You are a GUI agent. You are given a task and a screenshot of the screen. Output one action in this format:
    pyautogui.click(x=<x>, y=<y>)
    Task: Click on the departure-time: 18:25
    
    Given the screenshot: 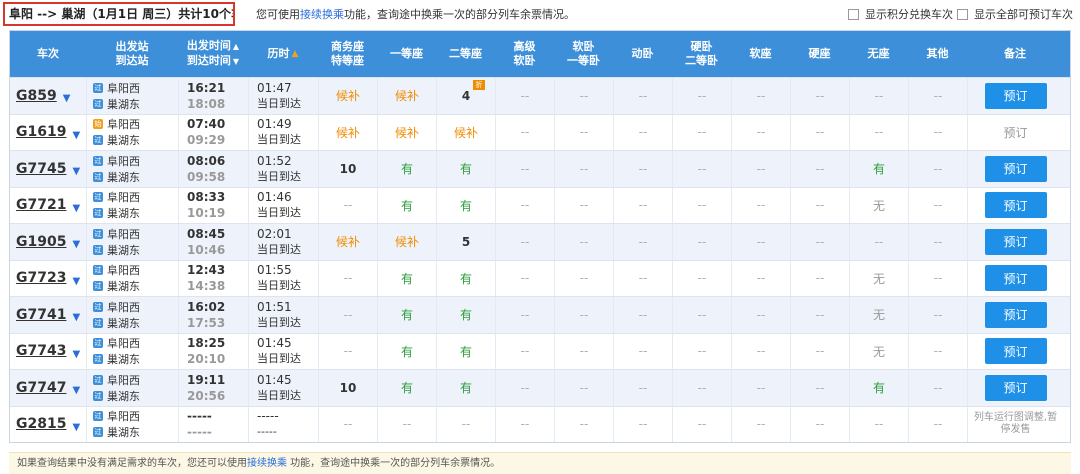 What is the action you would take?
    pyautogui.click(x=206, y=343)
    